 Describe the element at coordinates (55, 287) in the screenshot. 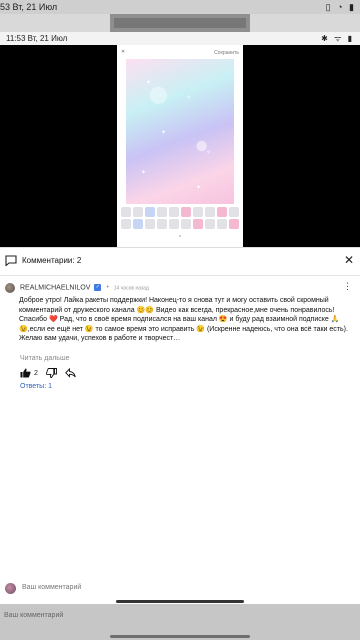

I see `comment-author-name: REALMICHAELNILOV` at that location.